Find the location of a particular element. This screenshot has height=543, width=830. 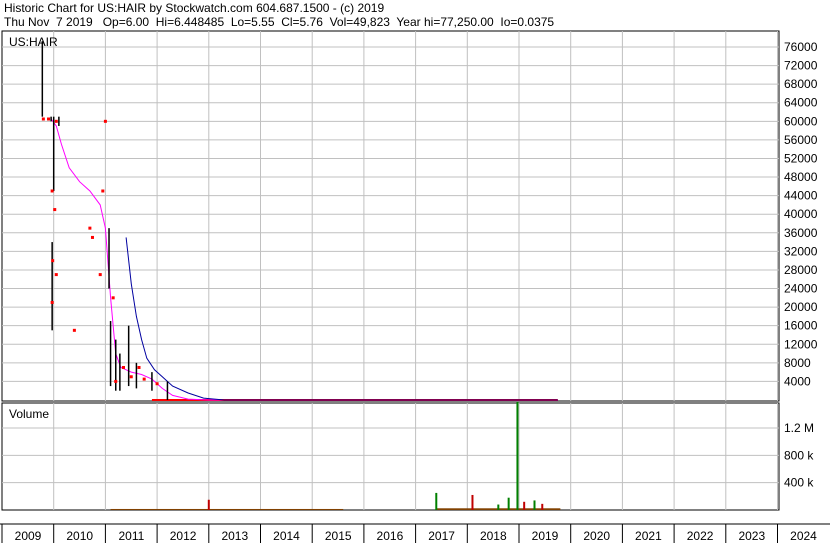

price-tick-label: 12000 is located at coordinates (801, 344).